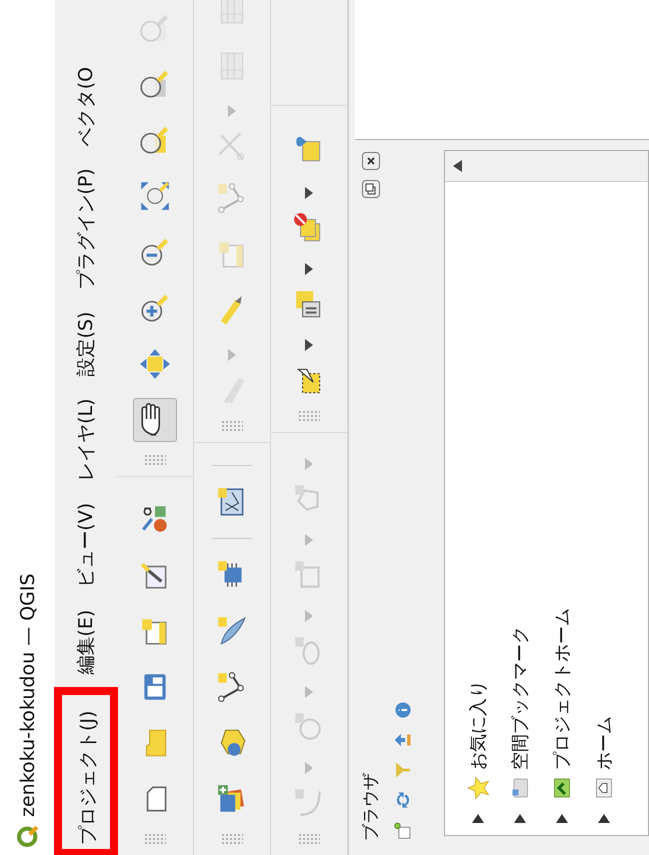 The width and height of the screenshot is (649, 855). Describe the element at coordinates (371, 189) in the screenshot. I see `float-icon` at that location.